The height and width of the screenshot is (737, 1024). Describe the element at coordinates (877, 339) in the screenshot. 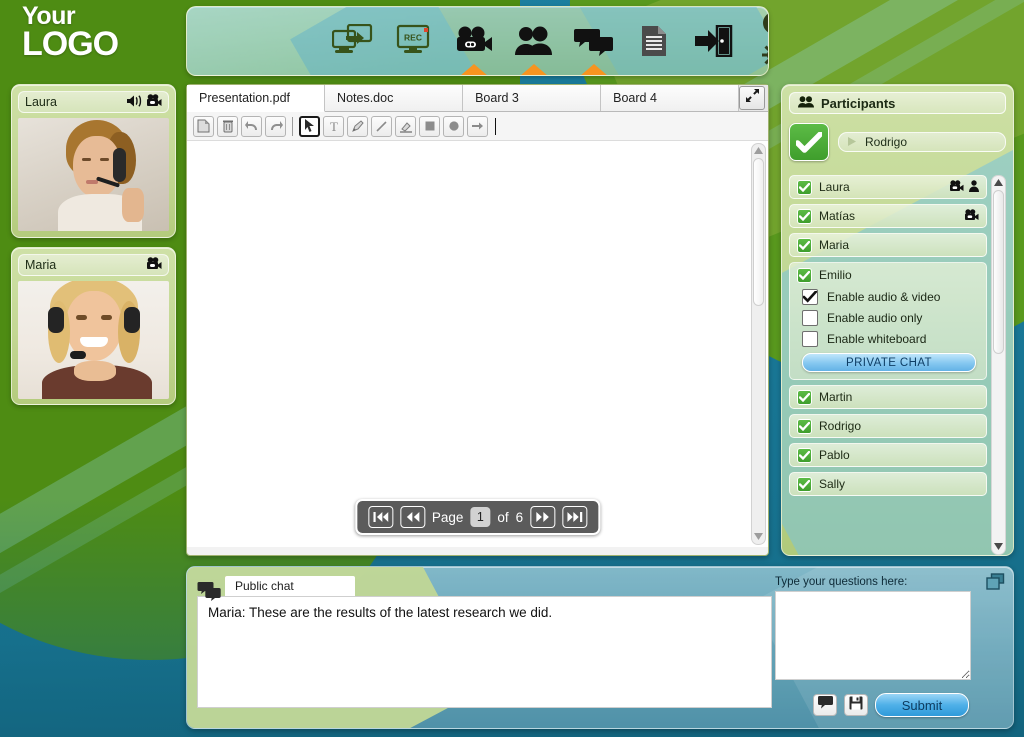

I see `option-label: Enable whiteboard` at that location.